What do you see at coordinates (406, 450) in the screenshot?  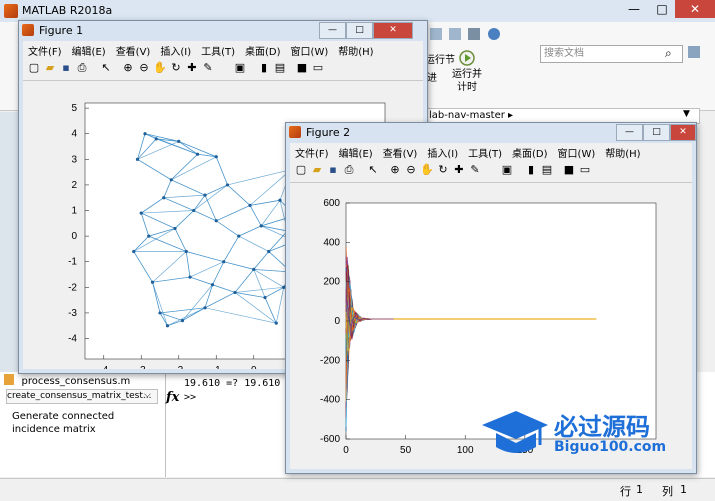 I see `x-tick-label: 50` at bounding box center [406, 450].